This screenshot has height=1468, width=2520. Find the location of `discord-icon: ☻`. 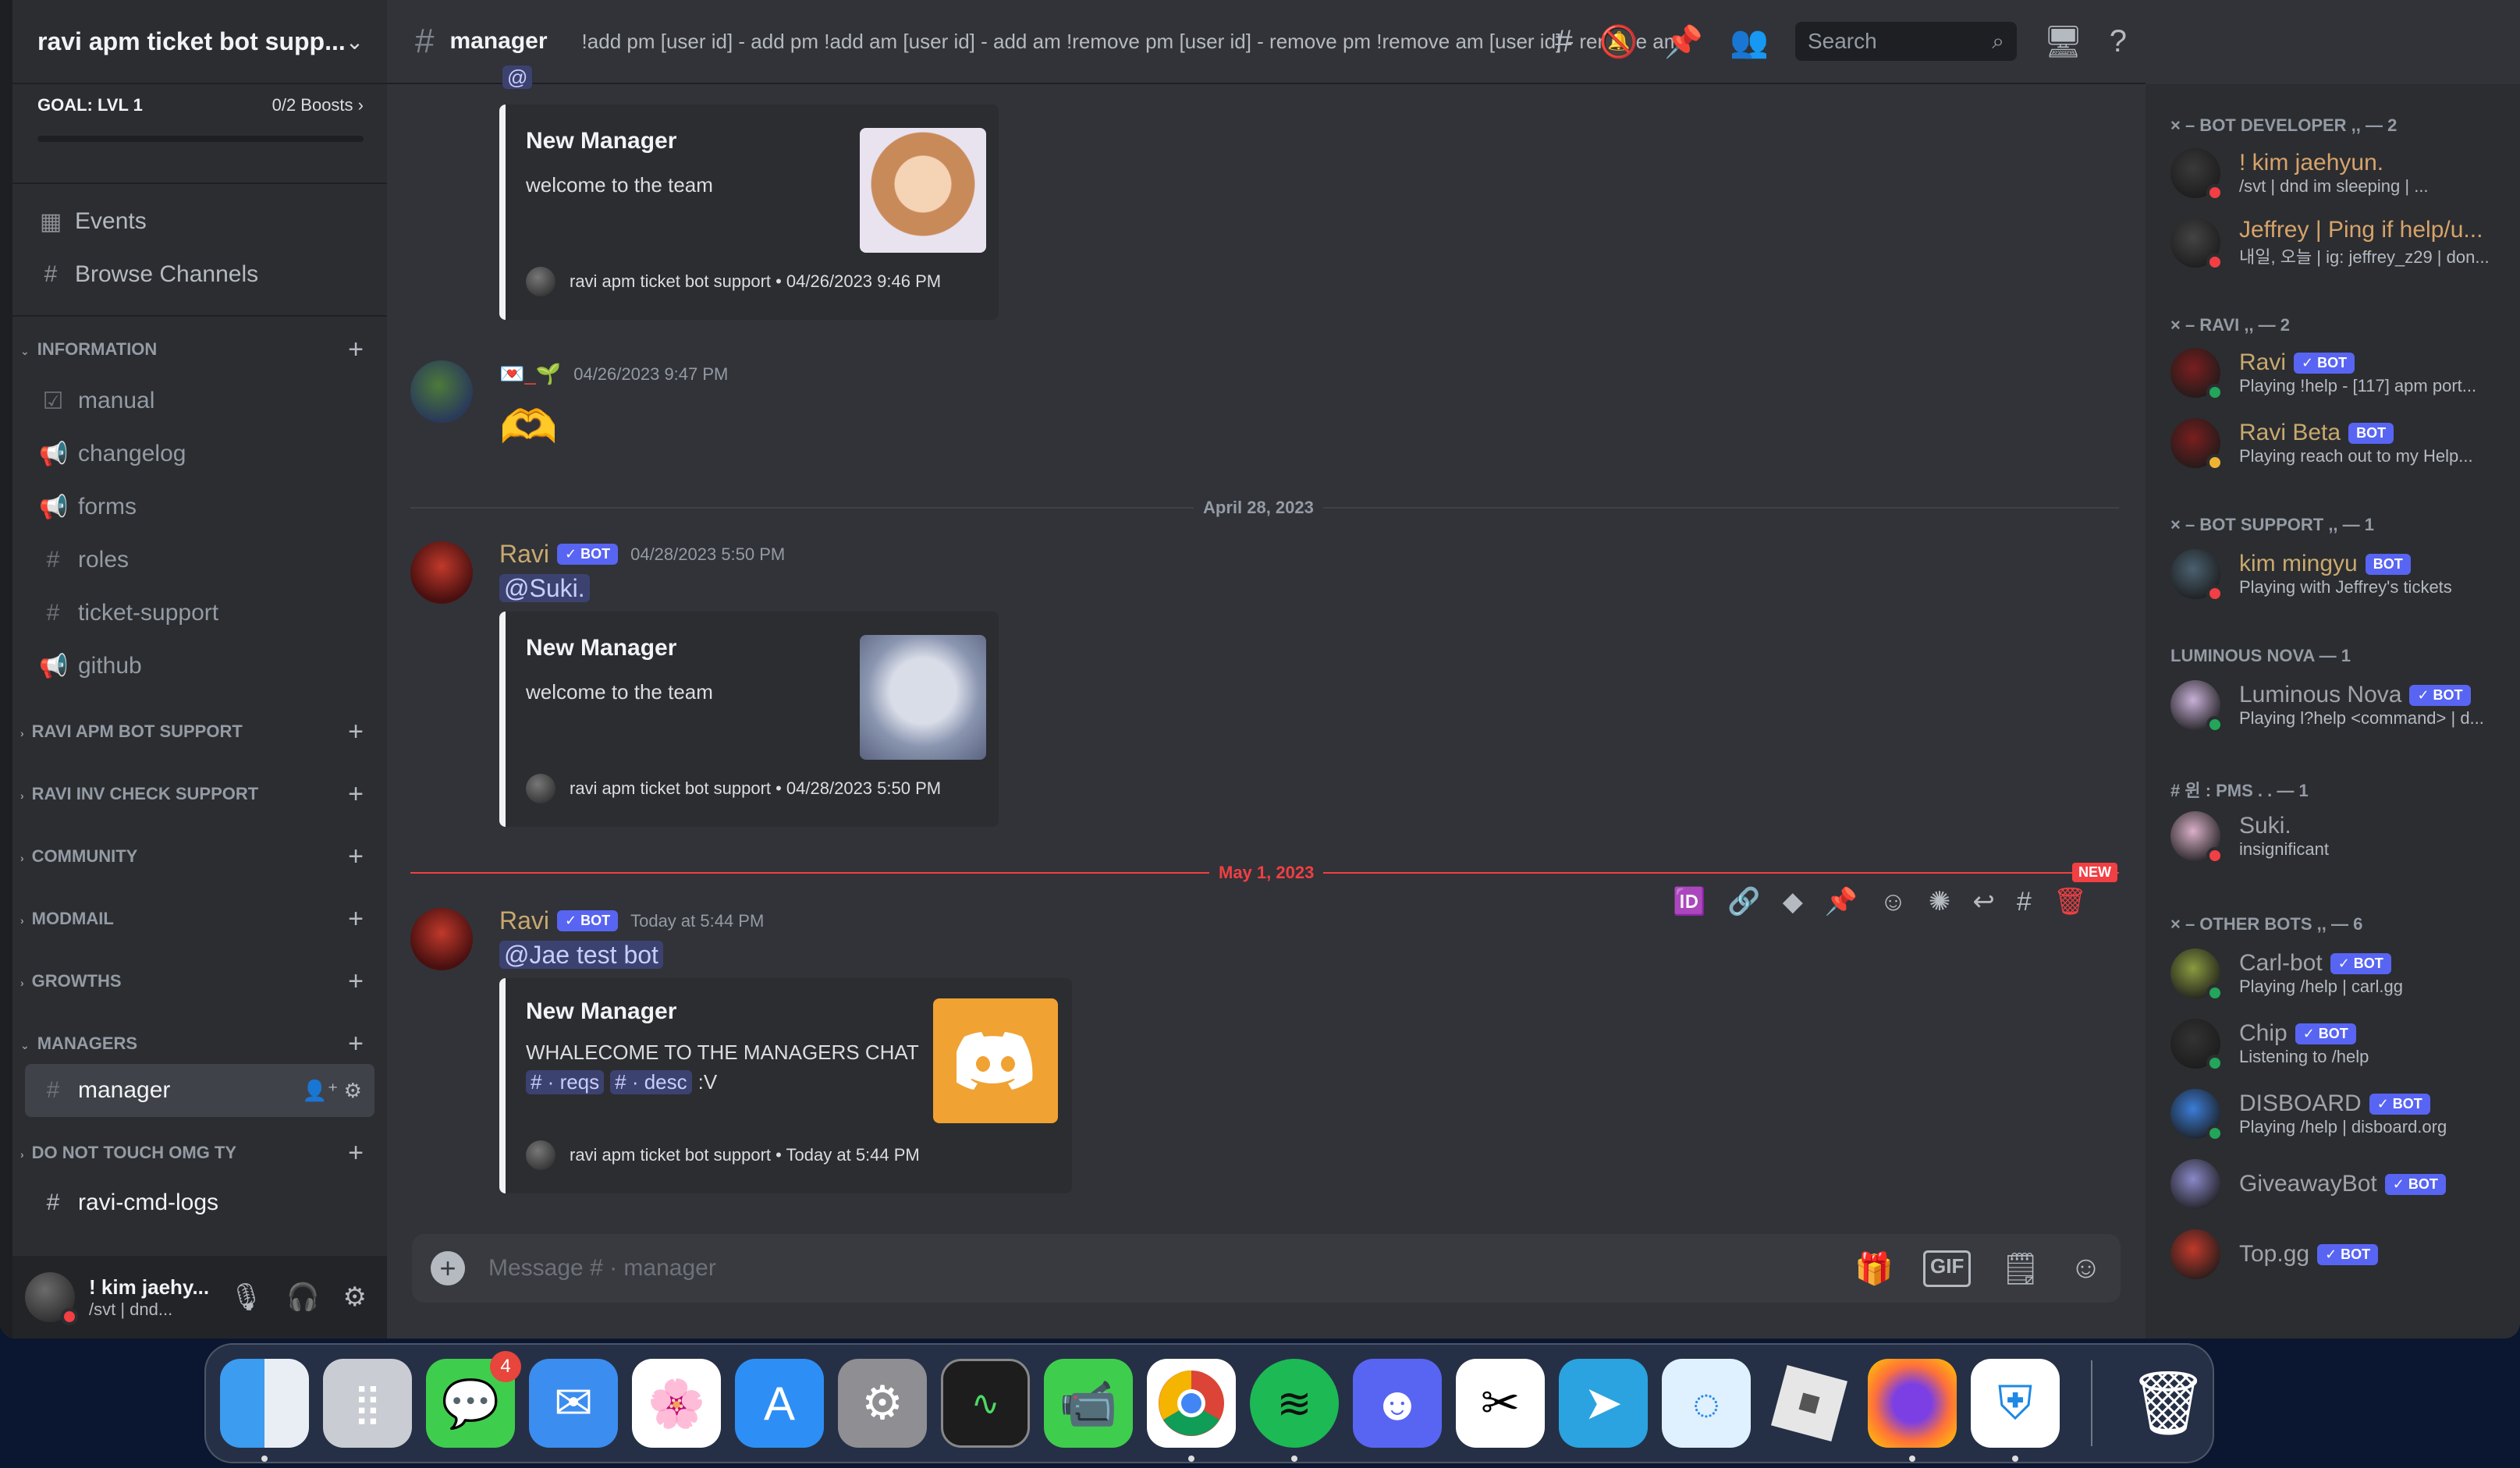

discord-icon: ☻ is located at coordinates (1398, 1403).